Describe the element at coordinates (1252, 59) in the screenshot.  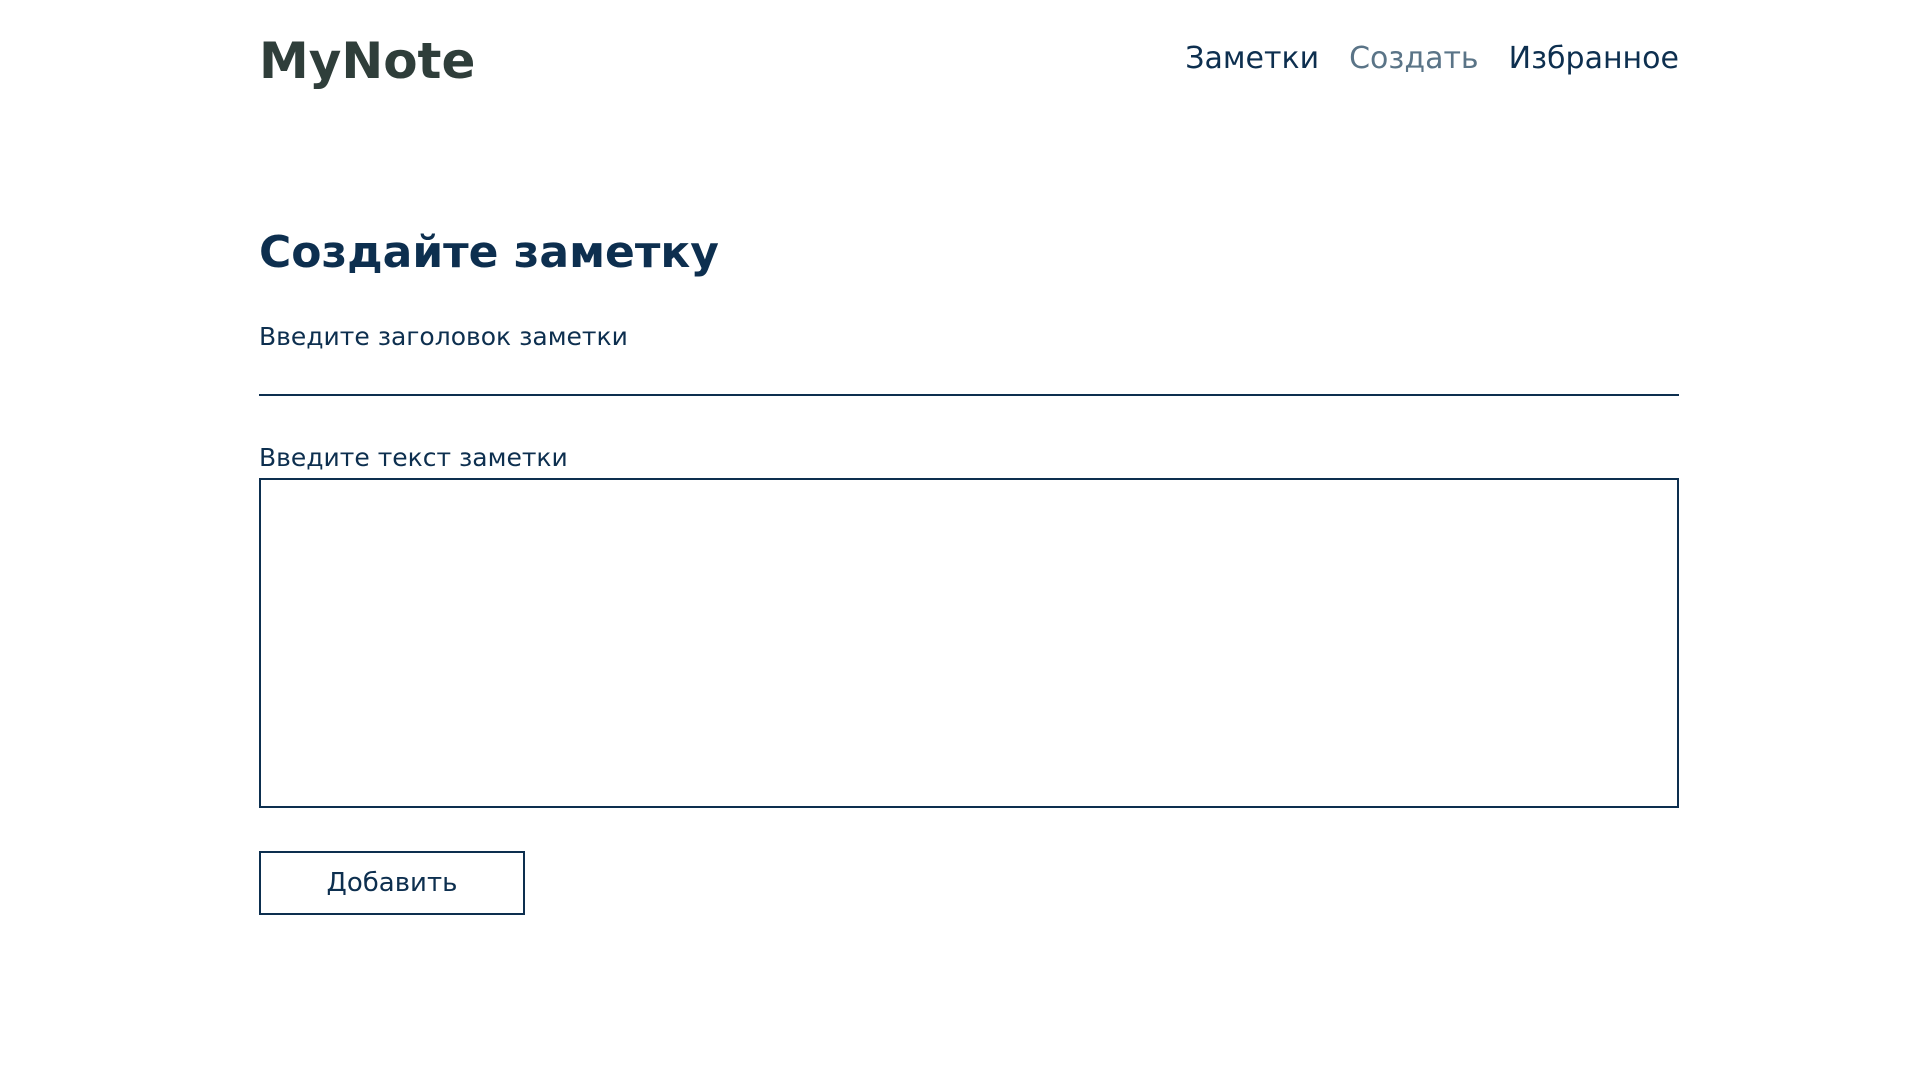
I see `nav-item-notes: Заметки` at that location.